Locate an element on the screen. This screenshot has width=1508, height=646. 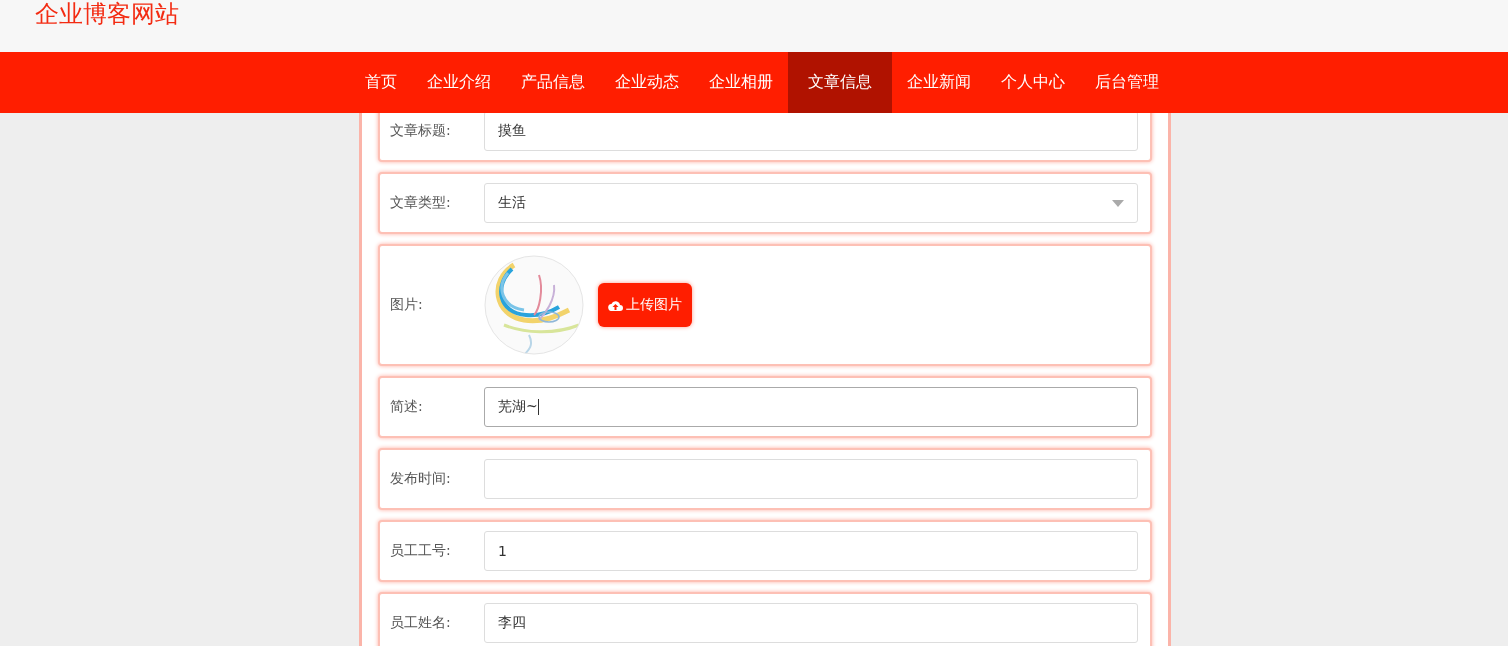
input-field: 摸鱼 is located at coordinates (811, 132).